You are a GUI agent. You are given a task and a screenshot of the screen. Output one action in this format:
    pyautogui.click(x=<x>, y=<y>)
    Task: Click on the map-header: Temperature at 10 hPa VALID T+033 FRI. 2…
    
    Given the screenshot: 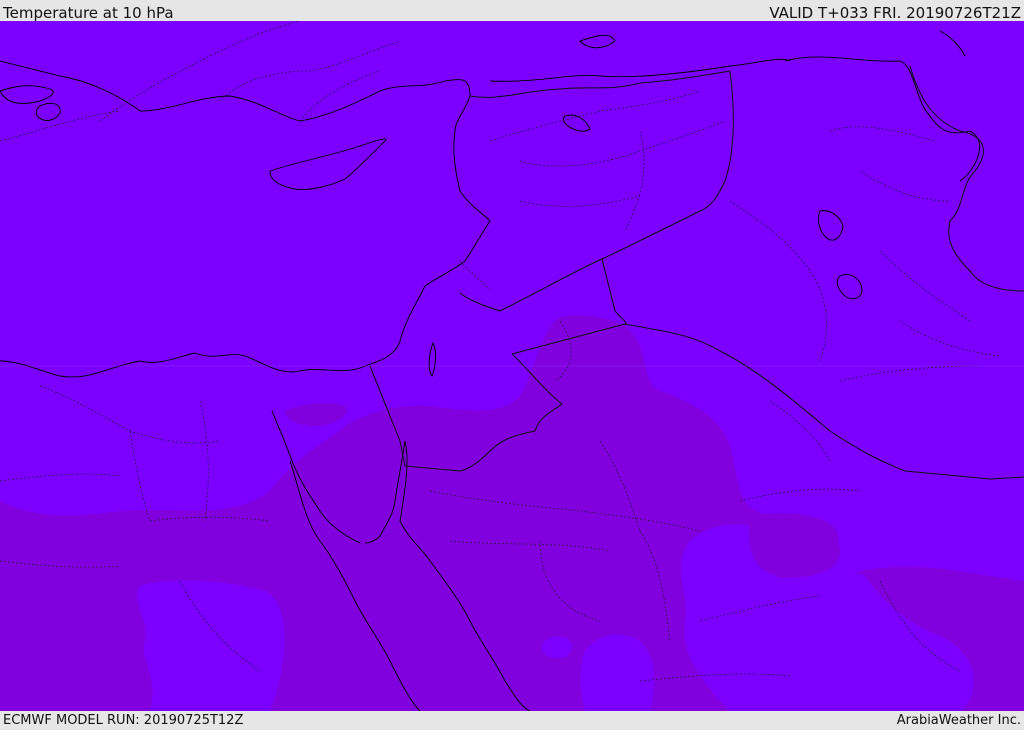 What is the action you would take?
    pyautogui.click(x=512, y=11)
    